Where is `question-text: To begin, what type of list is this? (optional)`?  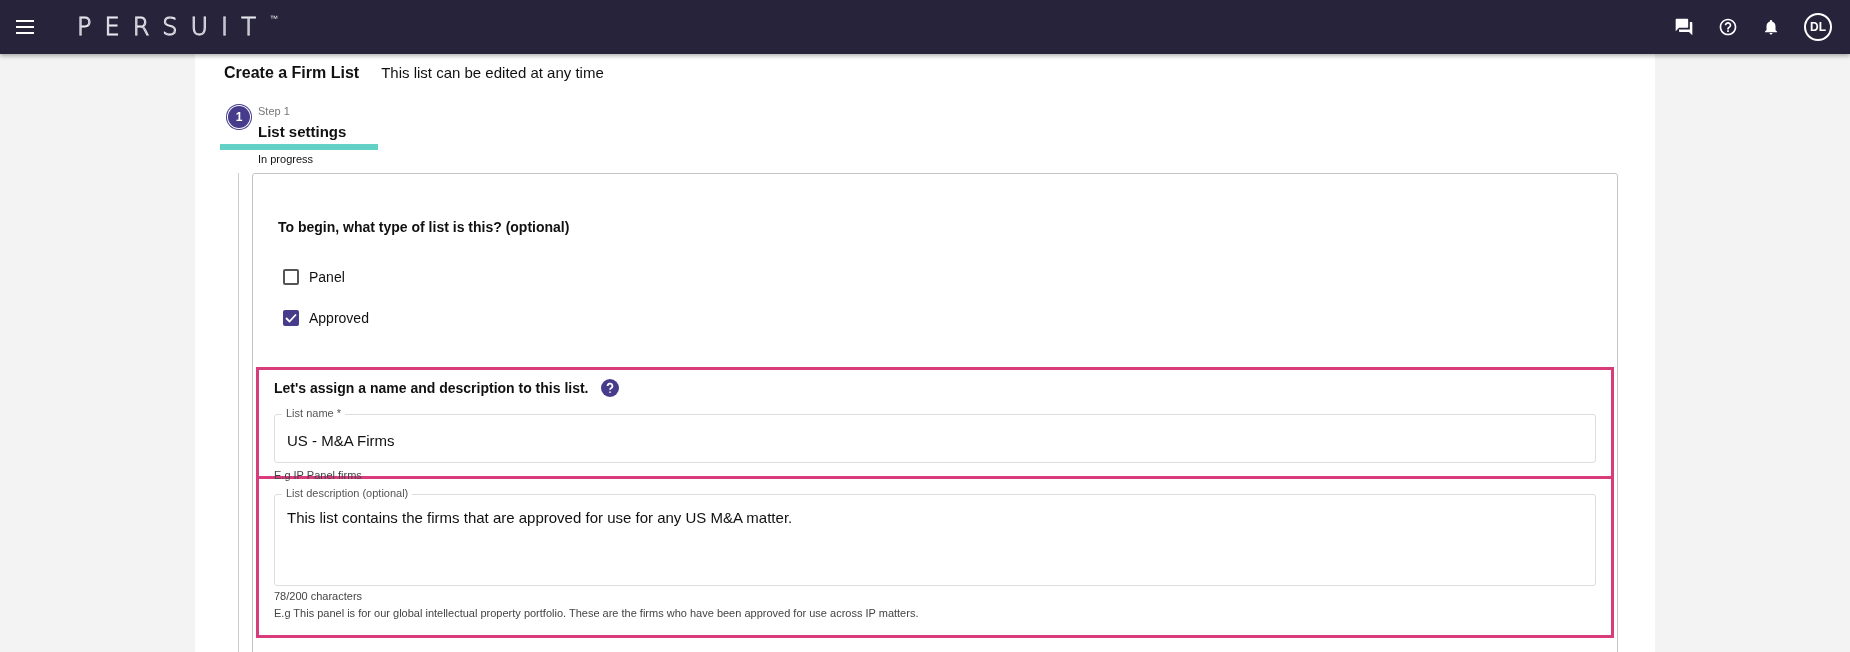 question-text: To begin, what type of list is this? (optional) is located at coordinates (424, 226).